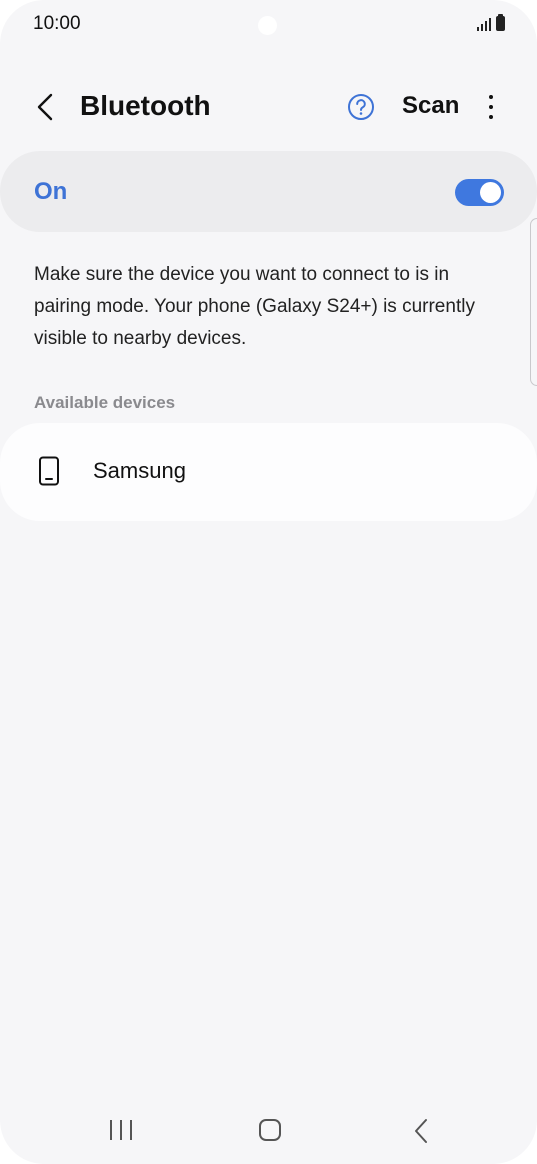  What do you see at coordinates (484, 24) in the screenshot?
I see `signal-icon` at bounding box center [484, 24].